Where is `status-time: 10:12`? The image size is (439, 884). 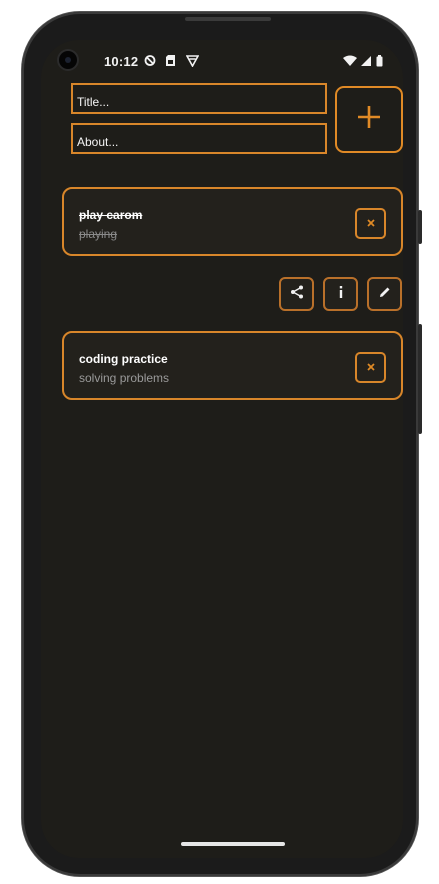 status-time: 10:12 is located at coordinates (121, 61).